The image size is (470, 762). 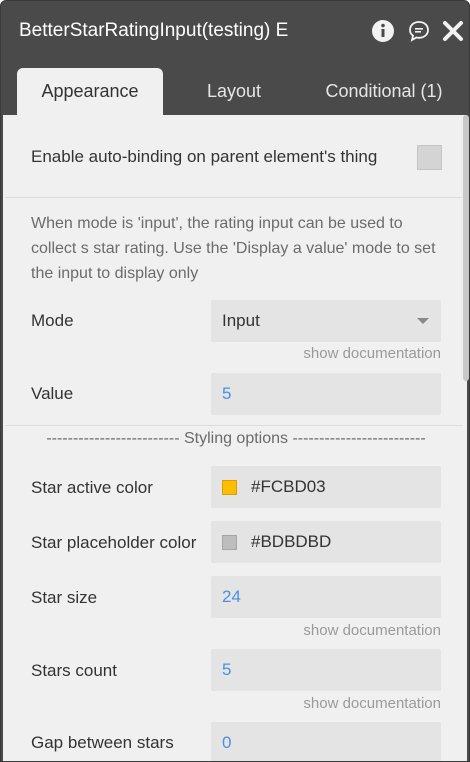 What do you see at coordinates (114, 542) in the screenshot?
I see `star-placeholder-color-label: Star placeholder color` at bounding box center [114, 542].